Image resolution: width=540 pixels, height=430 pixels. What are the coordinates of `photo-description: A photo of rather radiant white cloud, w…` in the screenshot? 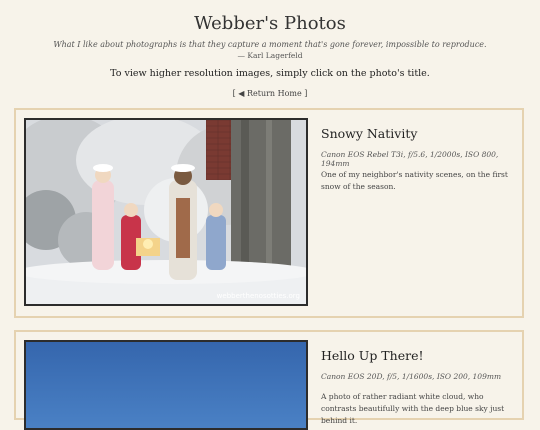 It's located at (413, 408).